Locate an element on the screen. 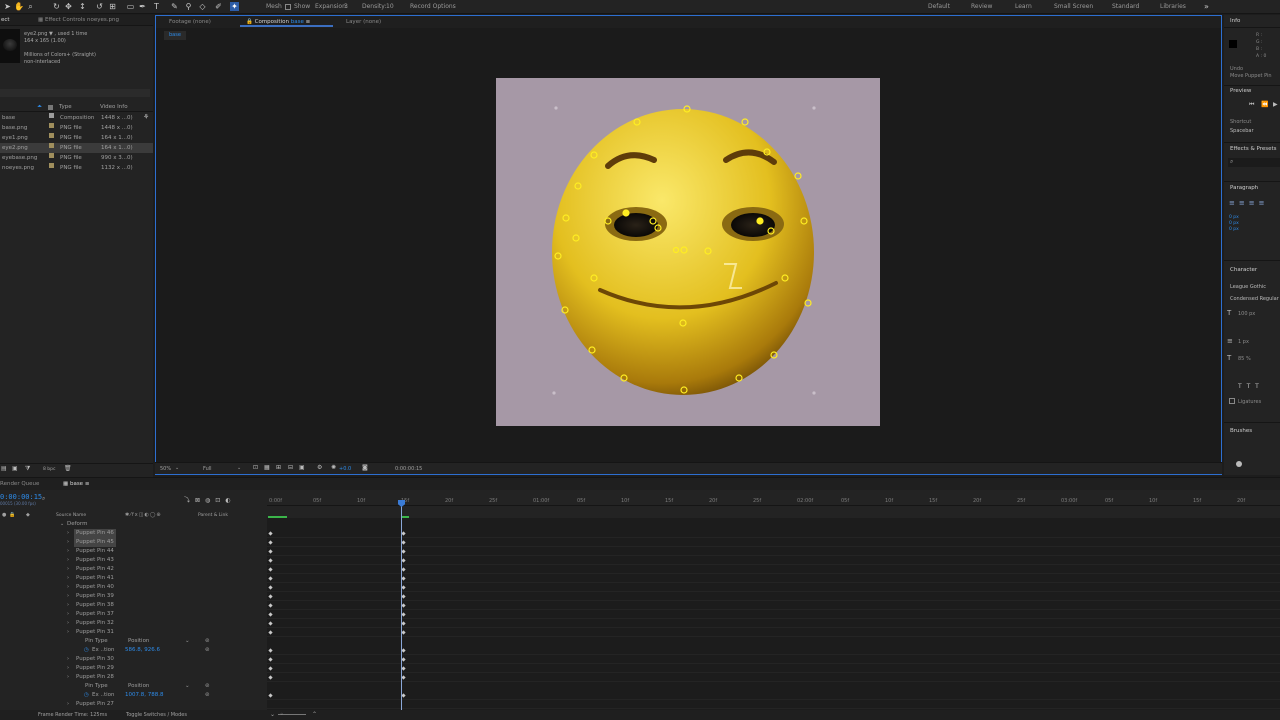  pin-type-property: Pin Type Position ⌄ ⊚ is located at coordinates (132, 641).